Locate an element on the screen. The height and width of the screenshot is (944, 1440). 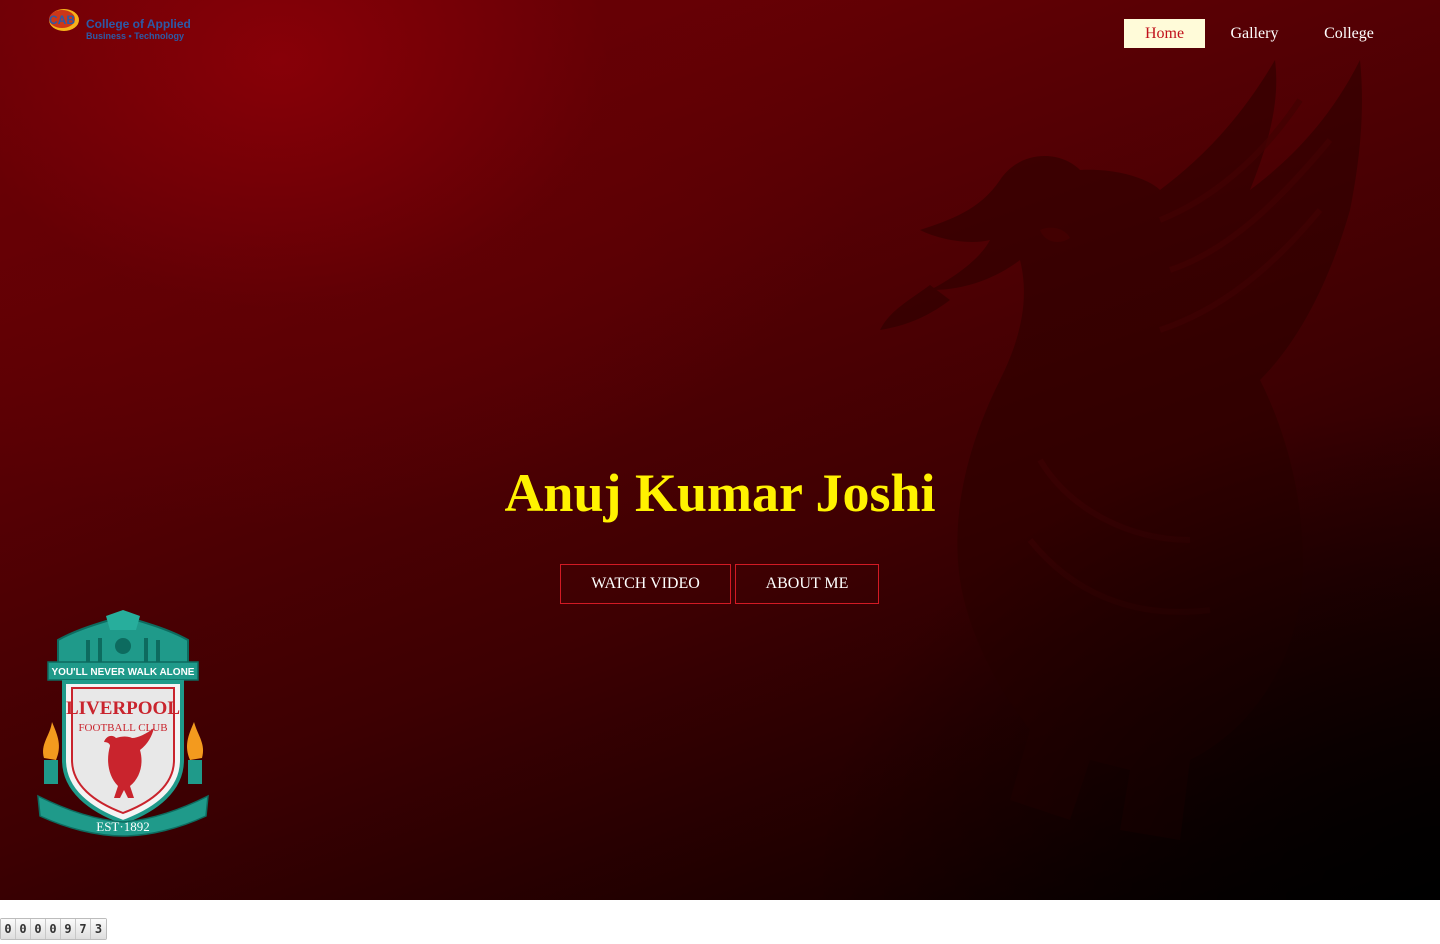
crest-subname: FOOTBALL CLUB is located at coordinates (122, 728).